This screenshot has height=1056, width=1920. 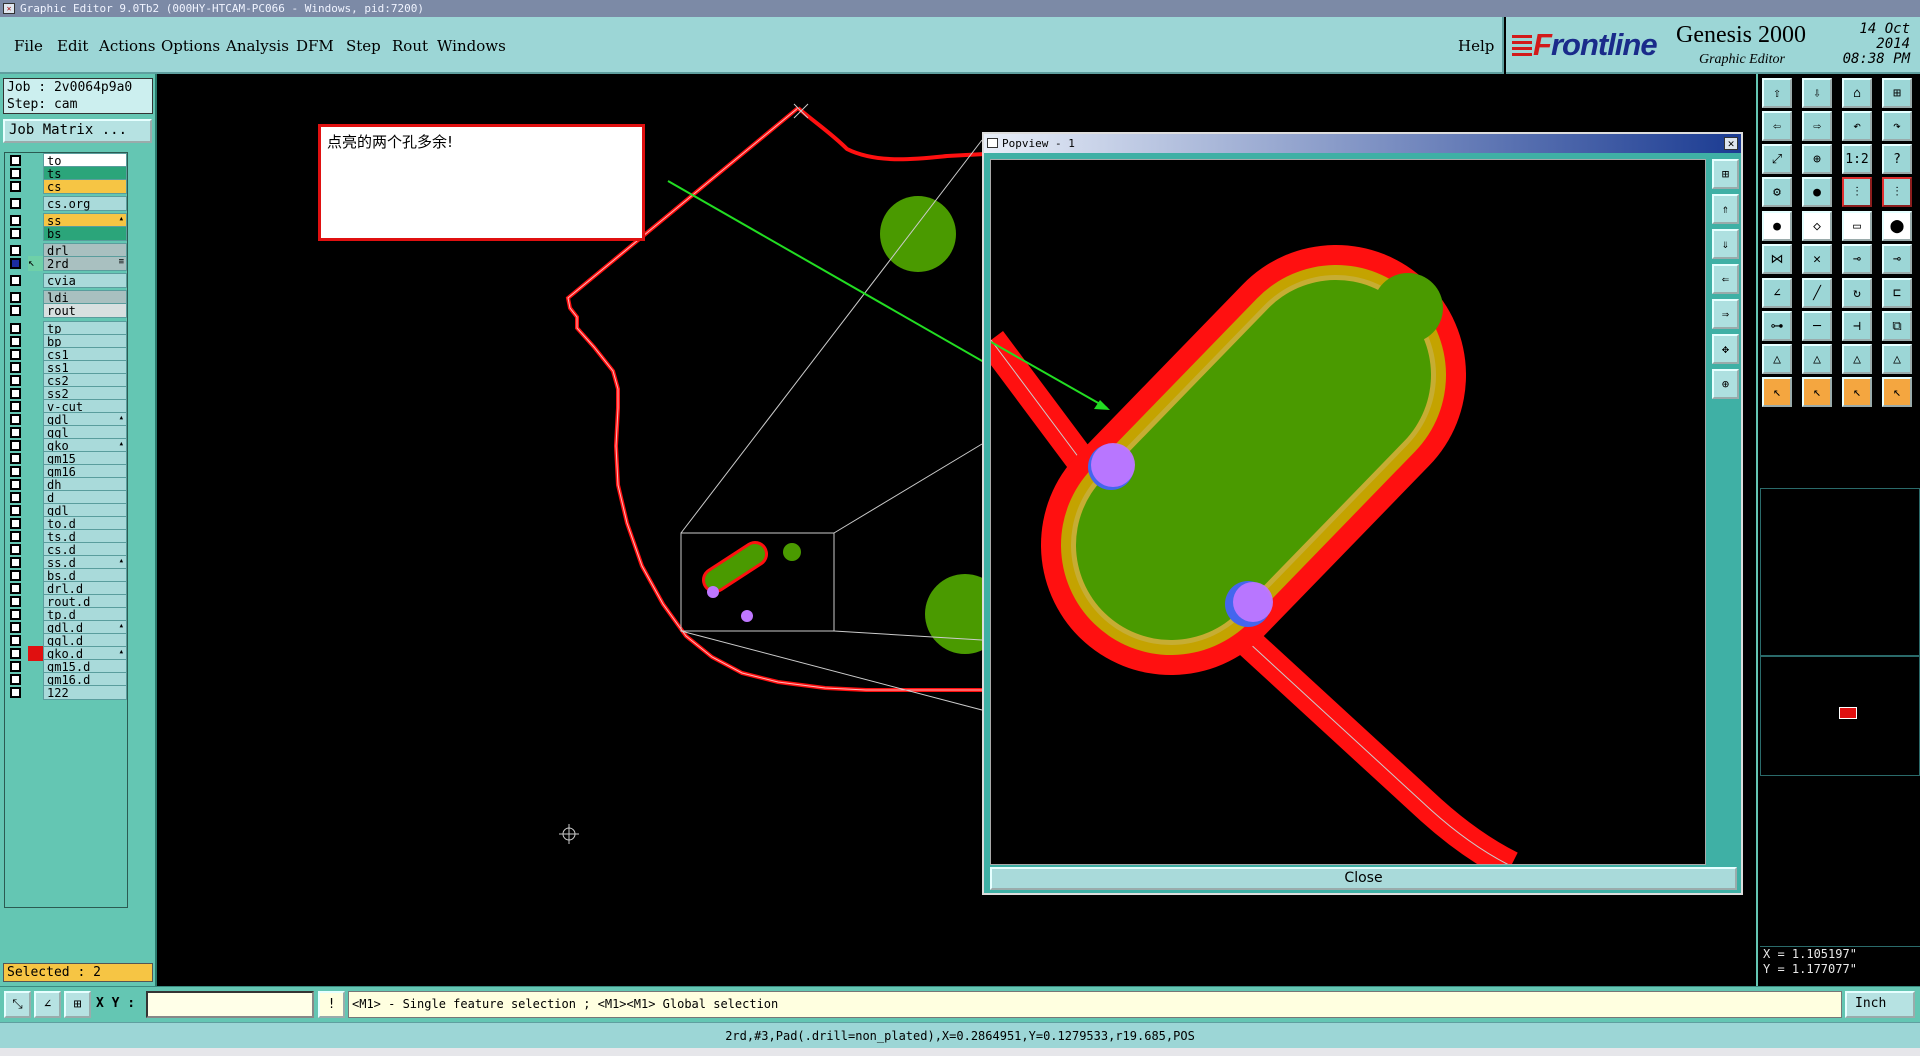 I want to click on menu-edit: Edit, so click(x=72, y=46).